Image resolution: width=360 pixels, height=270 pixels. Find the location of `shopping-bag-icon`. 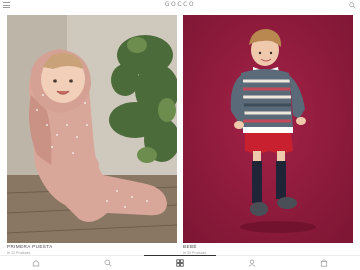

shopping-bag-icon is located at coordinates (324, 263).